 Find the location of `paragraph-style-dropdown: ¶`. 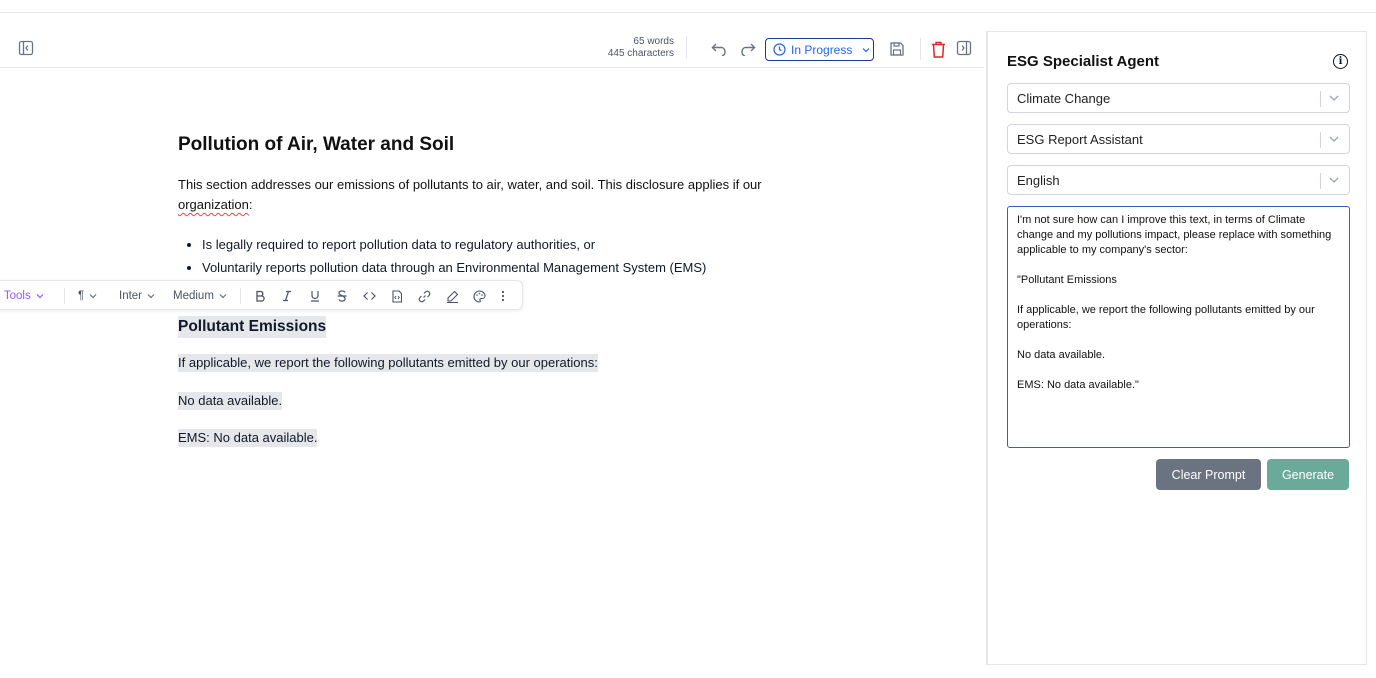

paragraph-style-dropdown: ¶ is located at coordinates (88, 296).